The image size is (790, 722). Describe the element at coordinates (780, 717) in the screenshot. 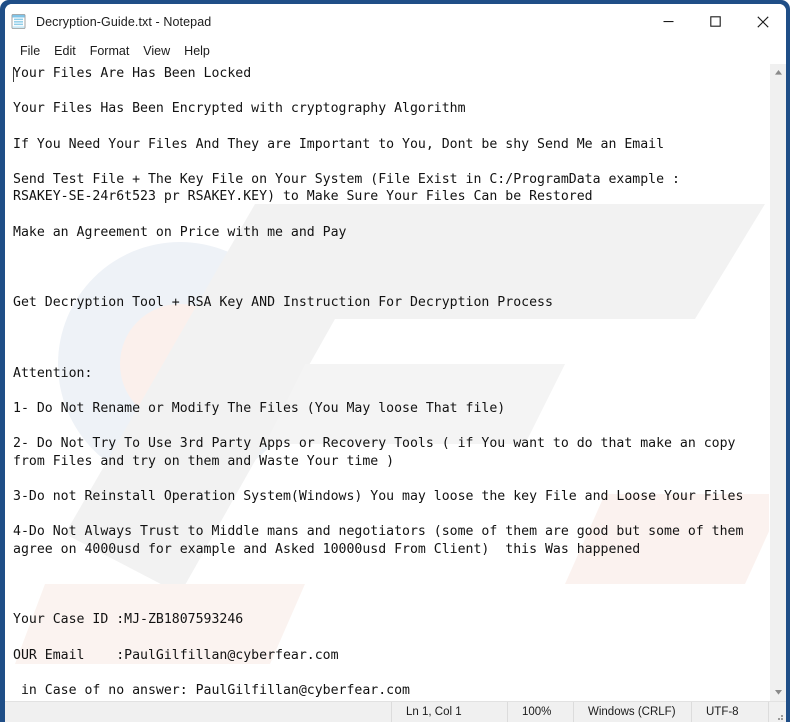

I see `resize-grip-glyph` at that location.